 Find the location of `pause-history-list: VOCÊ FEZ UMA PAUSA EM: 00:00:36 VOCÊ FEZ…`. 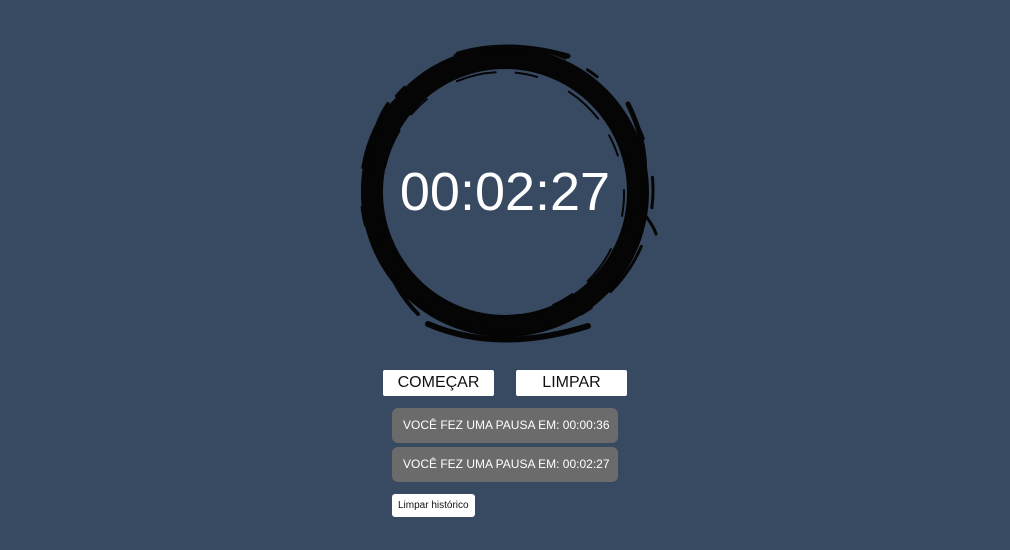

pause-history-list: VOCÊ FEZ UMA PAUSA EM: 00:00:36 VOCÊ FEZ… is located at coordinates (505, 447).